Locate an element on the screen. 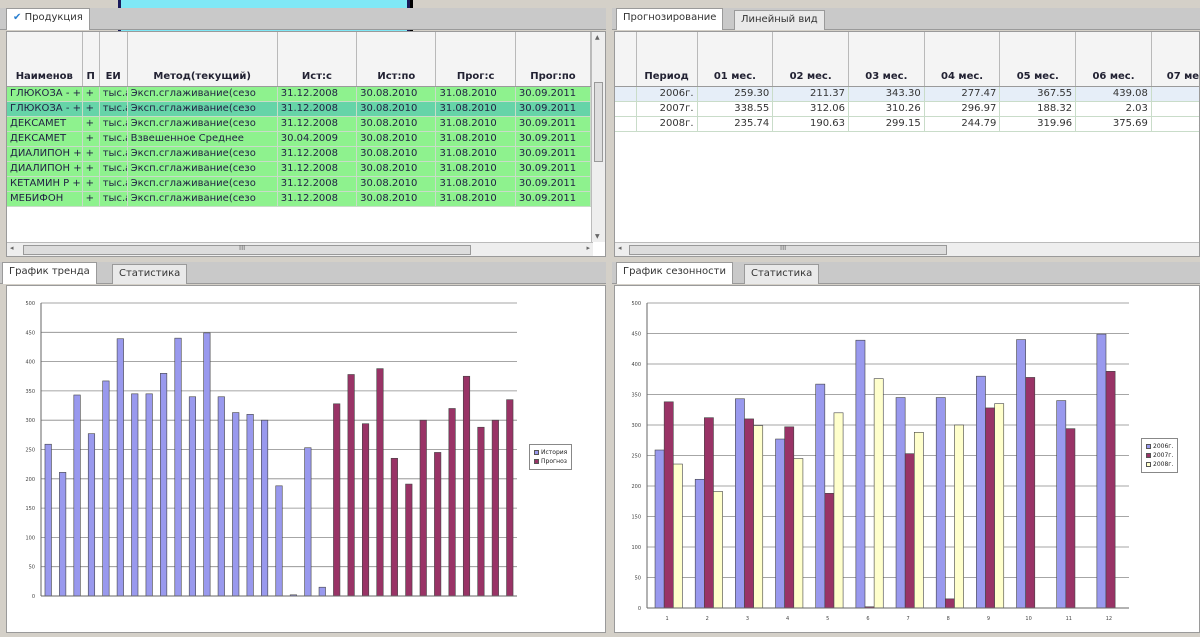 This screenshot has height=637, width=1200. table-cell: 338.55 is located at coordinates (735, 109).